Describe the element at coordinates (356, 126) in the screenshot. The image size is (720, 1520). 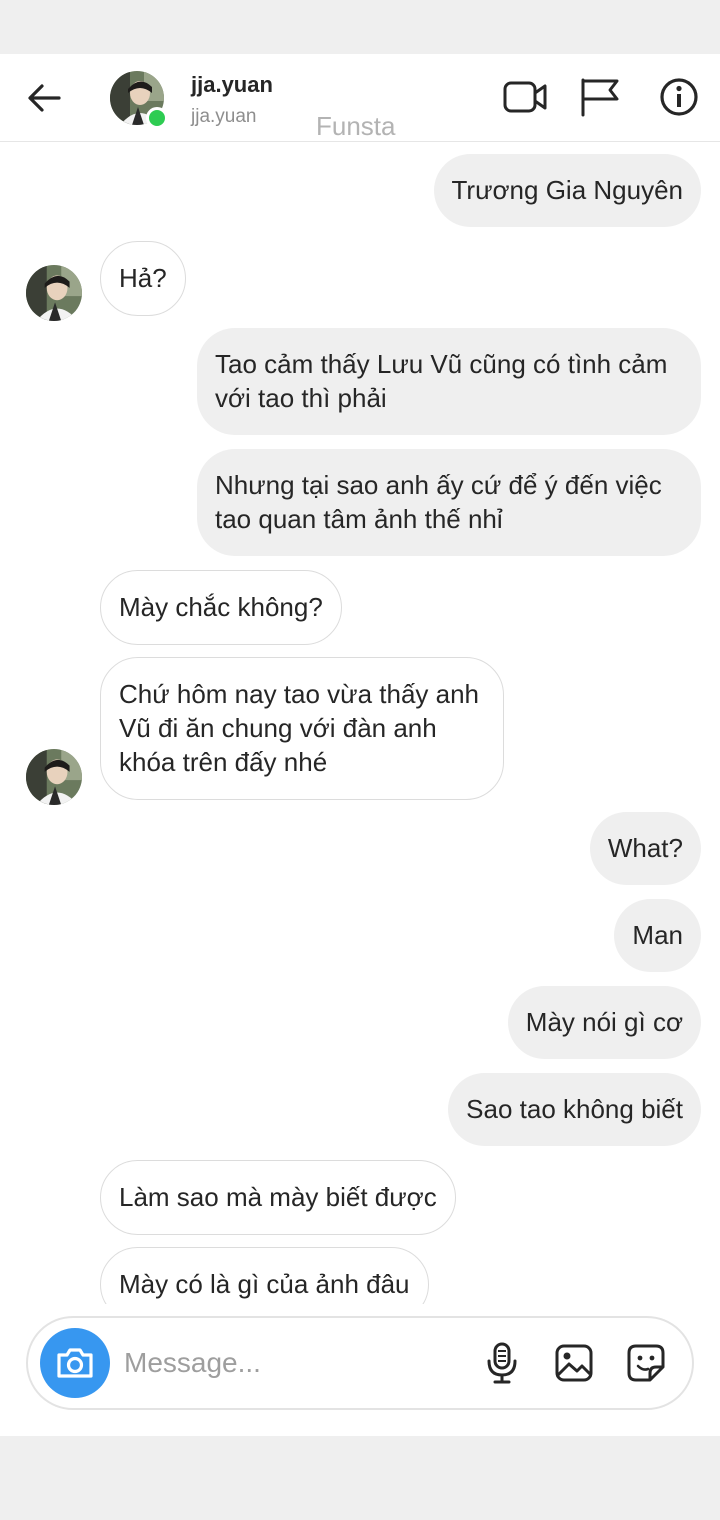
I see `watermark-label: Funsta` at that location.